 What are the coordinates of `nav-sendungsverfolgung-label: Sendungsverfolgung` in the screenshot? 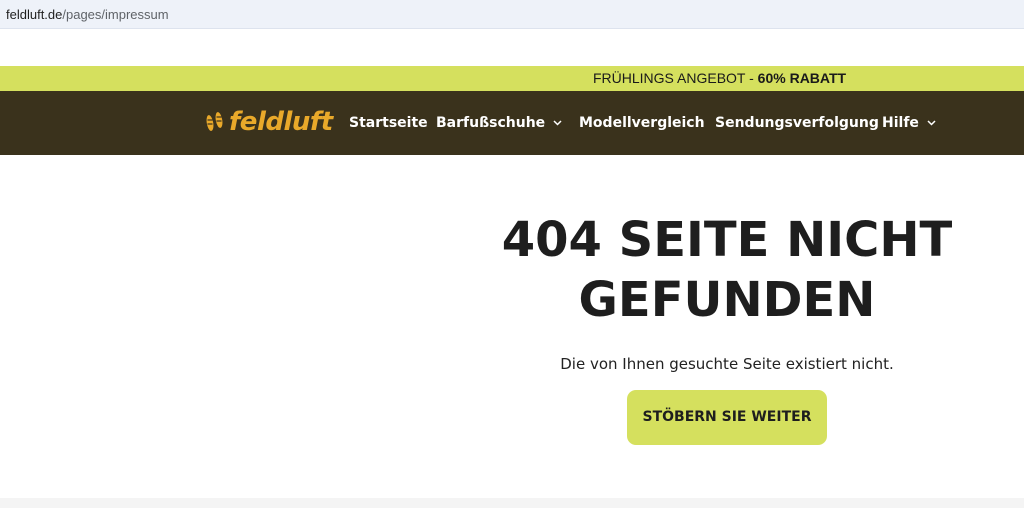 It's located at (797, 123).